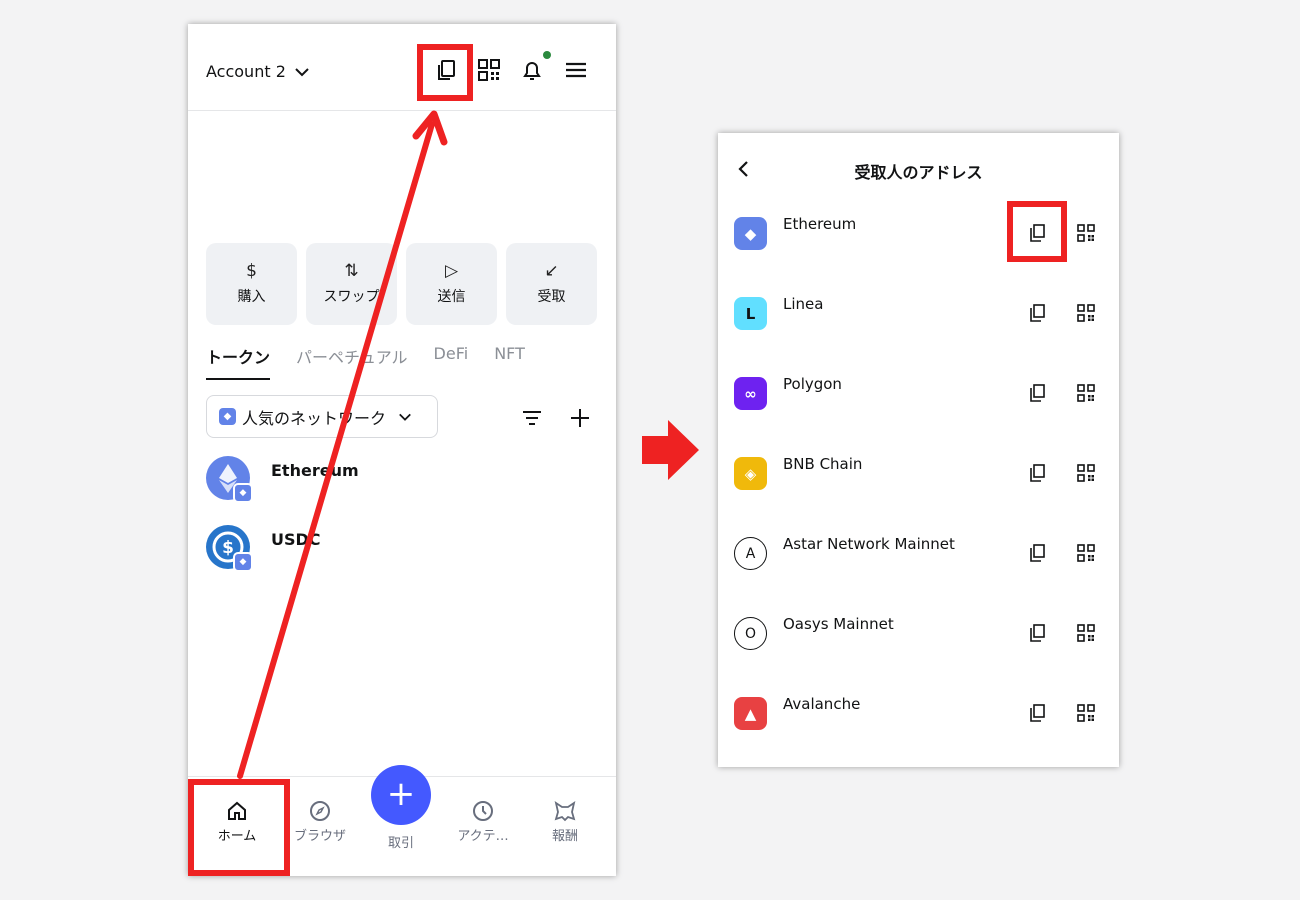 The width and height of the screenshot is (1300, 900). Describe the element at coordinates (238, 362) in the screenshot. I see `tab-tokens: トークン` at that location.